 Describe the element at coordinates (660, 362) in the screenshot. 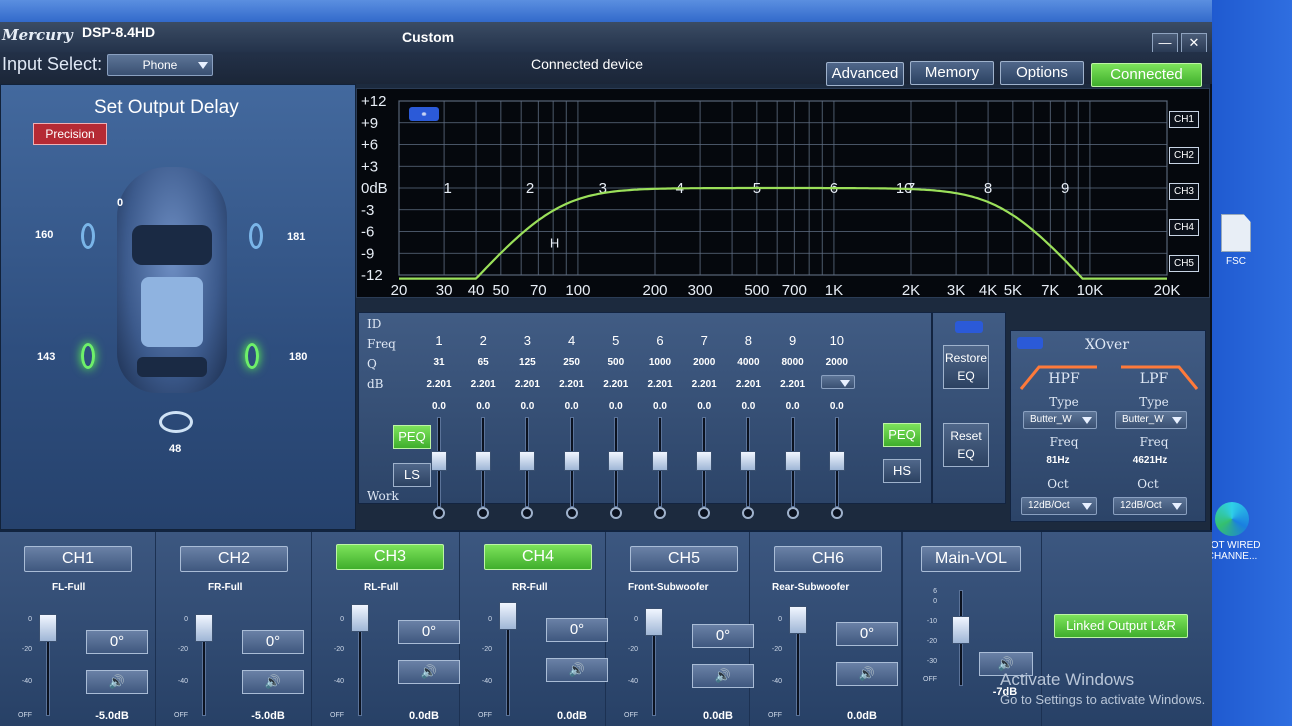

I see `eq-band-freq: 1000` at that location.